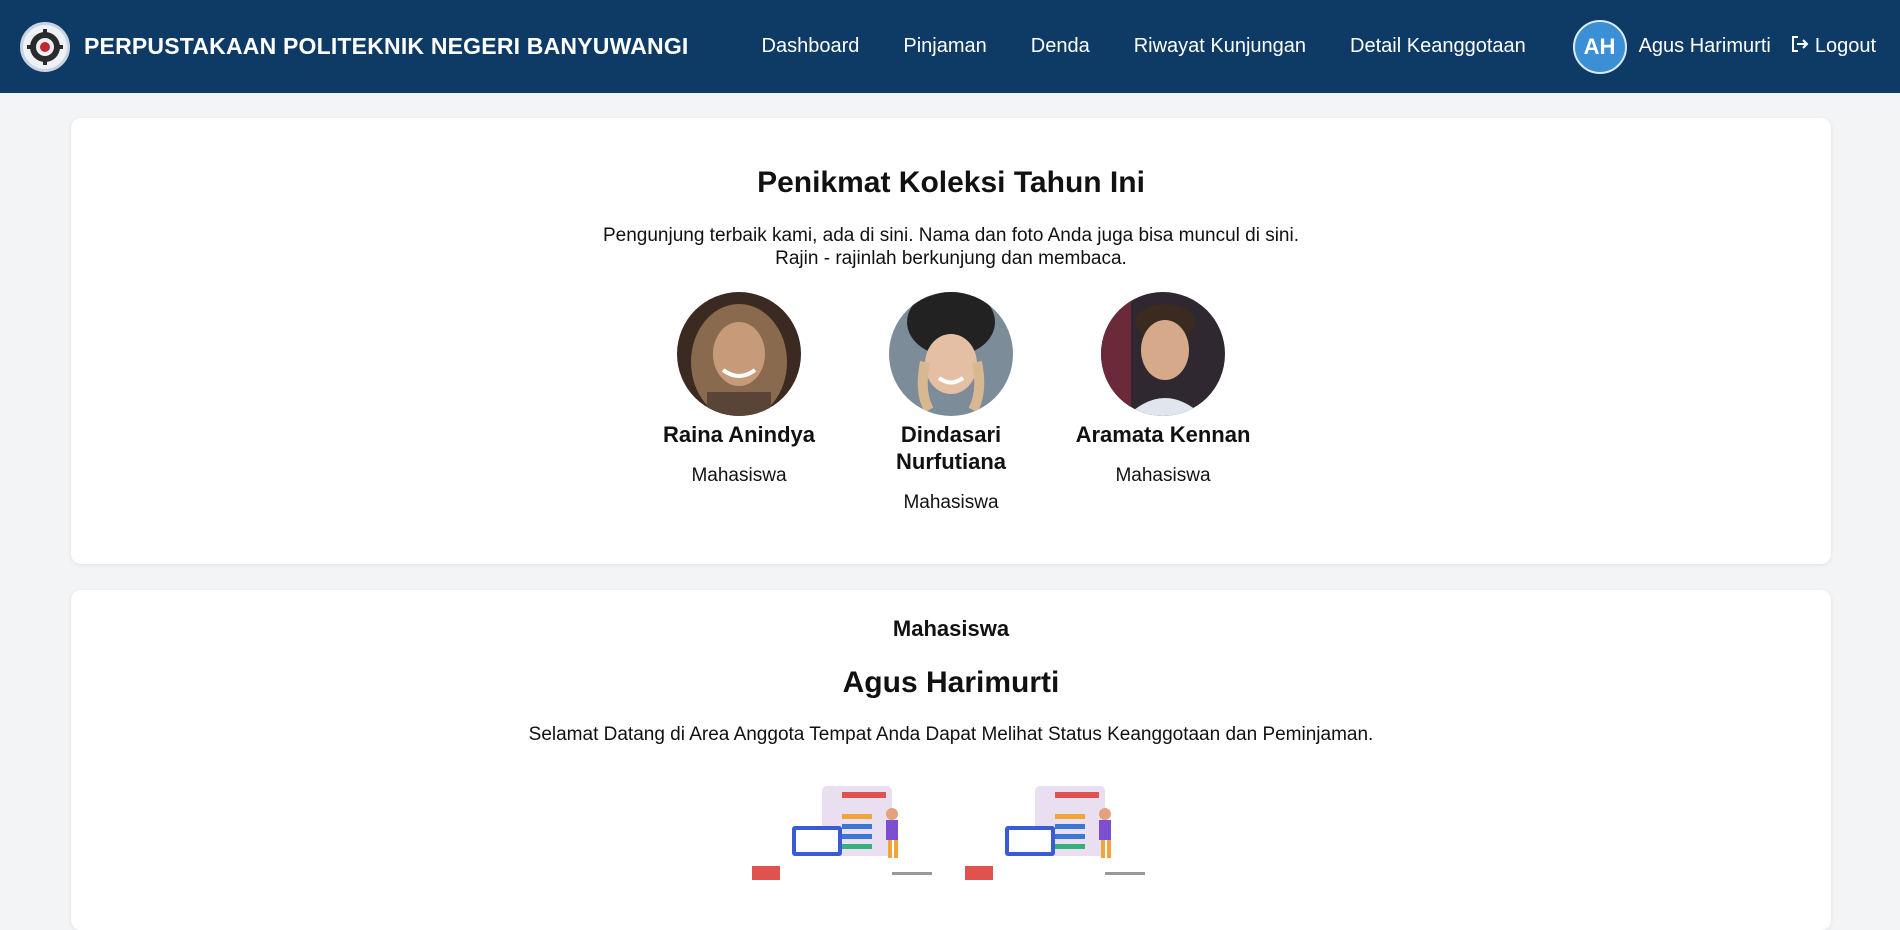 The width and height of the screenshot is (1900, 930). I want to click on nav-riwayat-kunjungan: Riwayat Kunjungan, so click(1220, 46).